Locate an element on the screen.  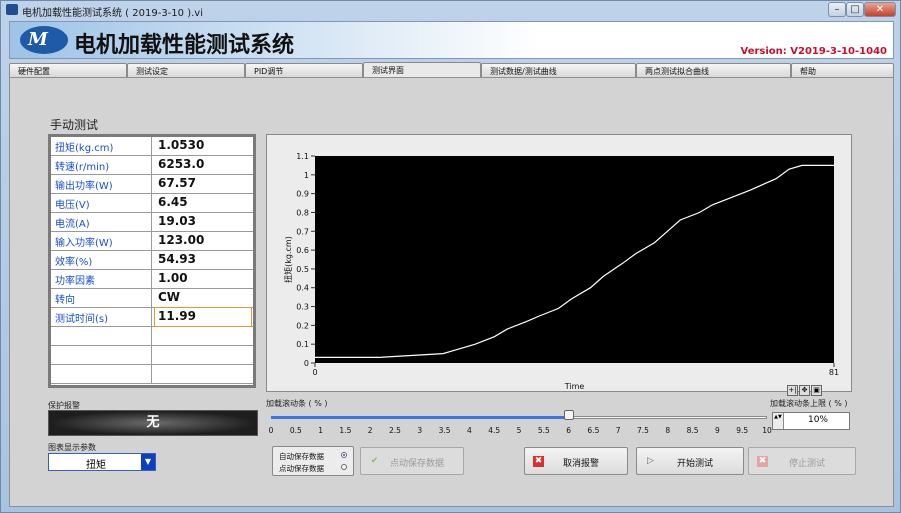
chevron-down-icon: ▼ is located at coordinates (148, 462).